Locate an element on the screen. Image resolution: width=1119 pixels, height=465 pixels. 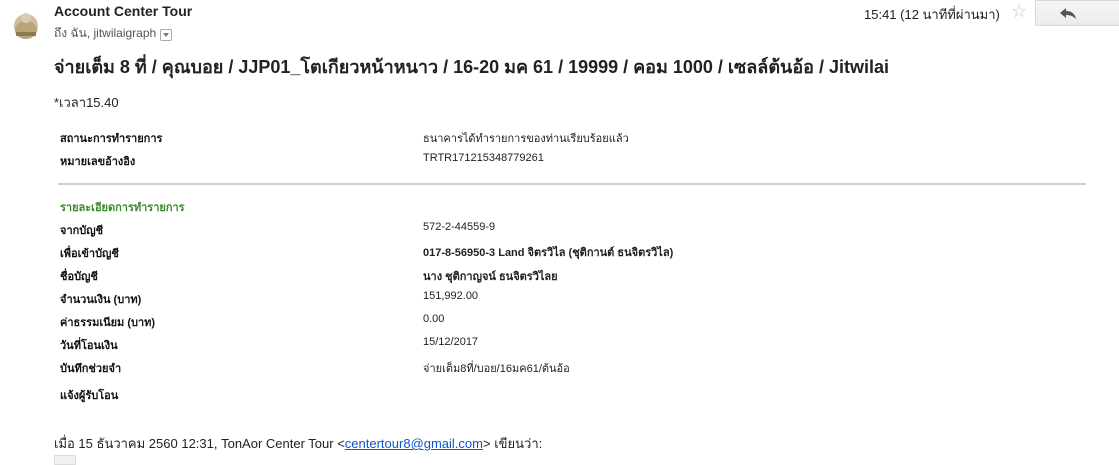
recipients-line: ถึง ฉัน, jitwilaigraph is located at coordinates (113, 33).